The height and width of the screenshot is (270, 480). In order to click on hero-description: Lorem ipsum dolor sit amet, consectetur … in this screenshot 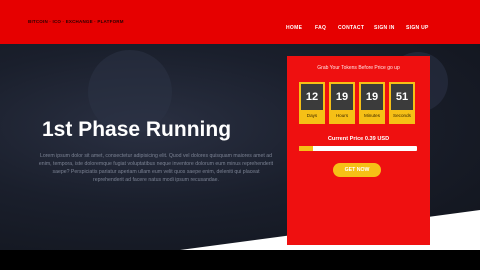, I will do `click(156, 168)`.